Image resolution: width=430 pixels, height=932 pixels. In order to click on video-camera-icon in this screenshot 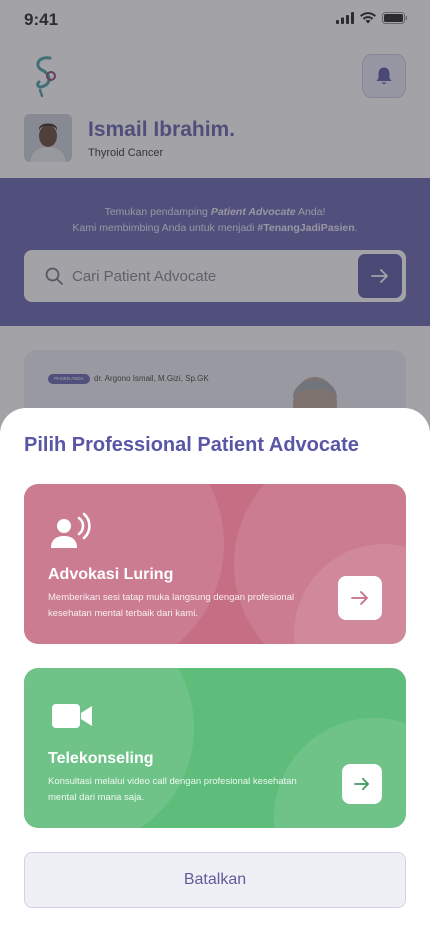, I will do `click(72, 716)`.